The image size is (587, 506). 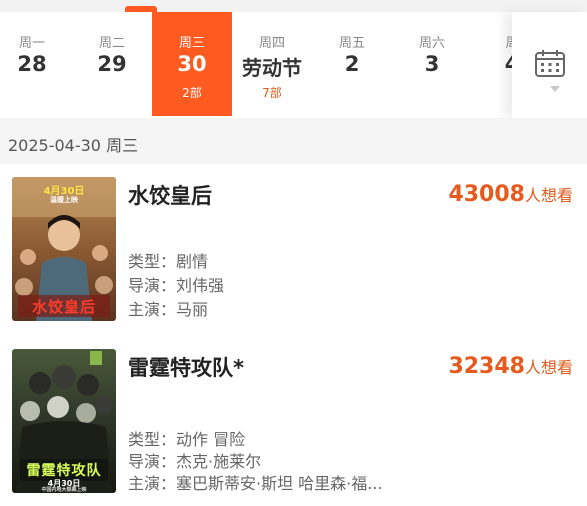 I want to click on movie-poster: 雷霆特攻队 4月30日 中国内地大银幕上映, so click(x=64, y=421).